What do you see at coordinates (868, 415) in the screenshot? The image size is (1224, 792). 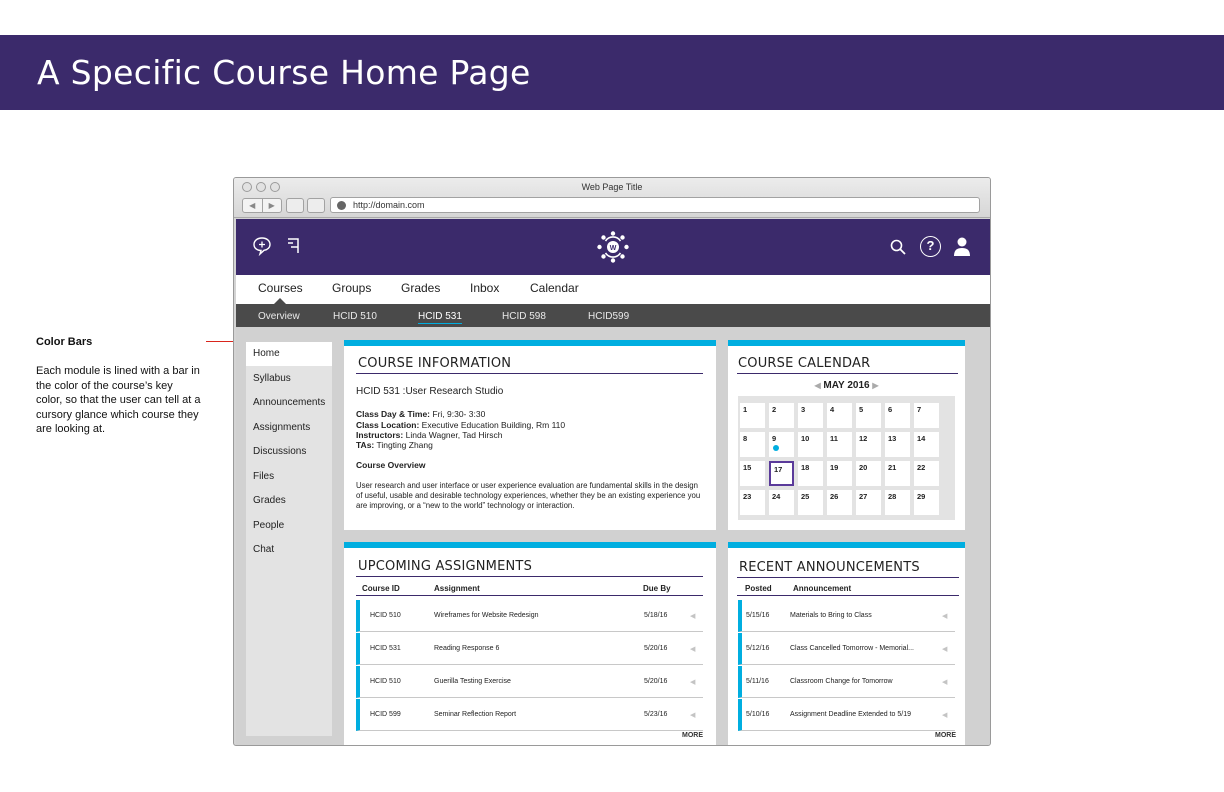 I see `calendar-day: 5` at bounding box center [868, 415].